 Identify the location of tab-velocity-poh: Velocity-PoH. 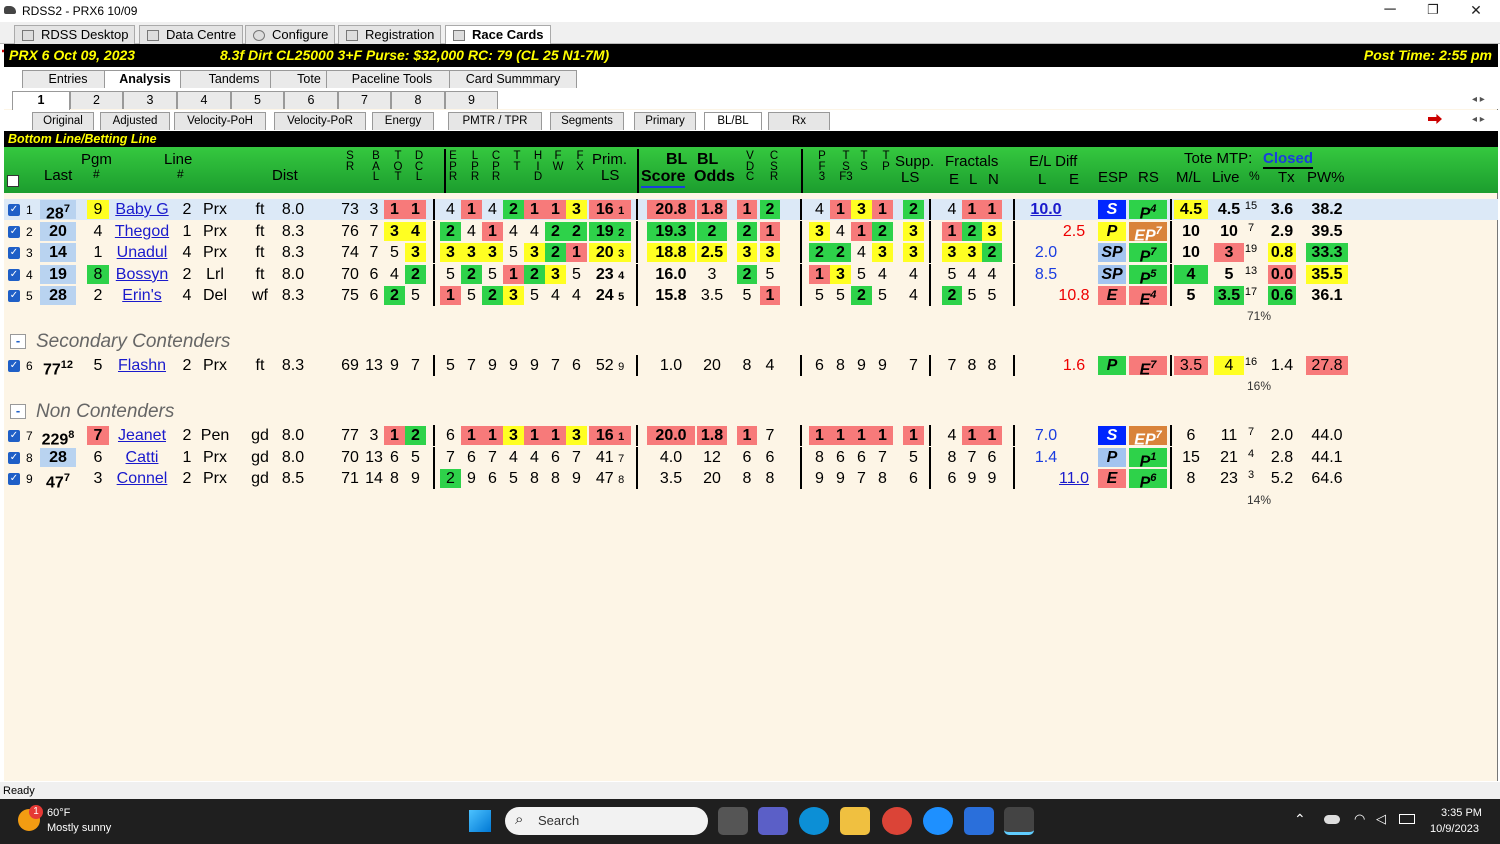
(220, 121).